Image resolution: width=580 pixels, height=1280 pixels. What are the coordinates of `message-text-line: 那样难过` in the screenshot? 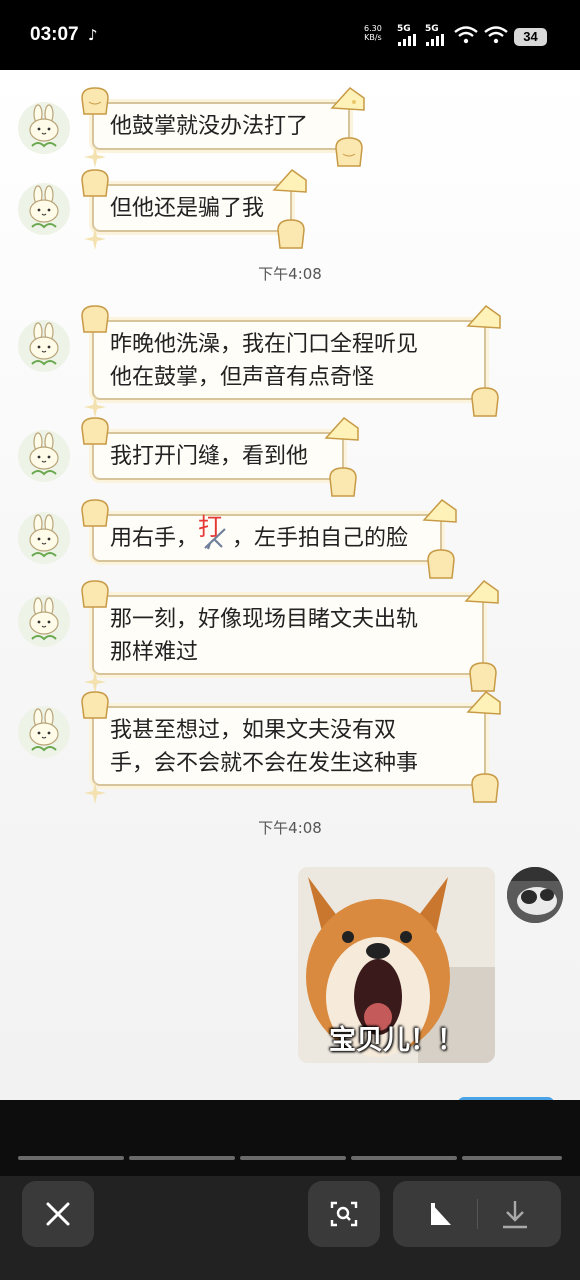 It's located at (154, 652).